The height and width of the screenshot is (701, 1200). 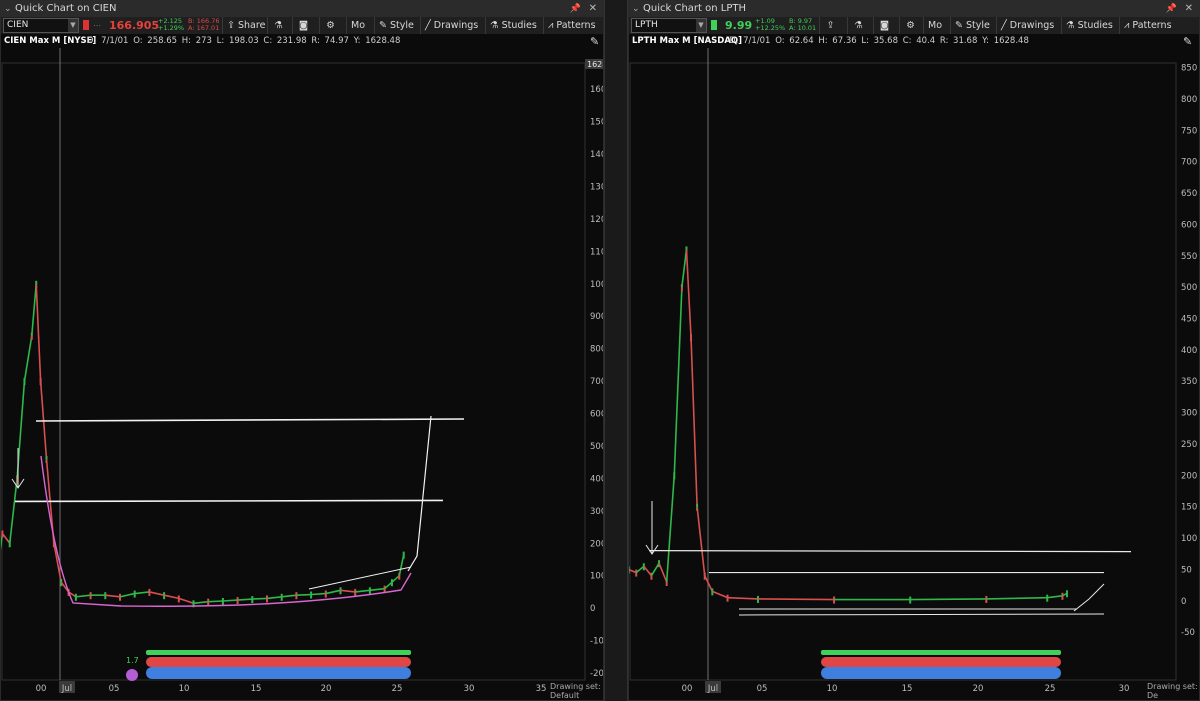 I want to click on y-tick-label: 350, so click(x=1189, y=382).